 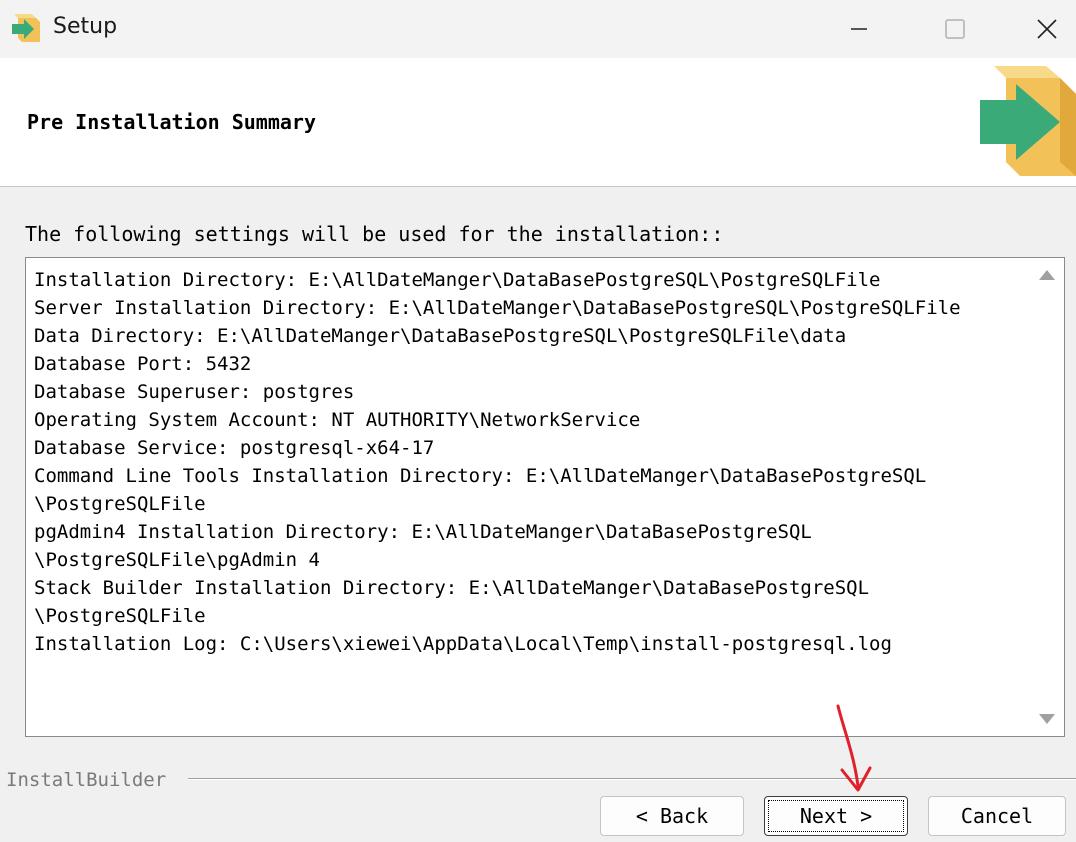 I want to click on installbuilder-brand: InstallBuilder, so click(x=86, y=780).